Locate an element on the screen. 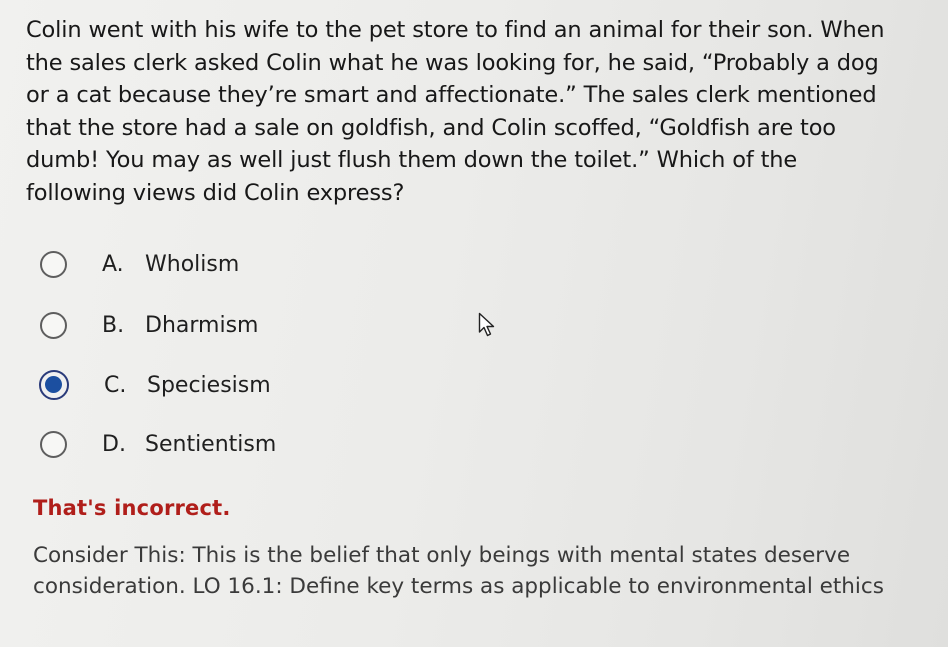 This screenshot has height=647, width=948. option-letter: D. is located at coordinates (114, 444).